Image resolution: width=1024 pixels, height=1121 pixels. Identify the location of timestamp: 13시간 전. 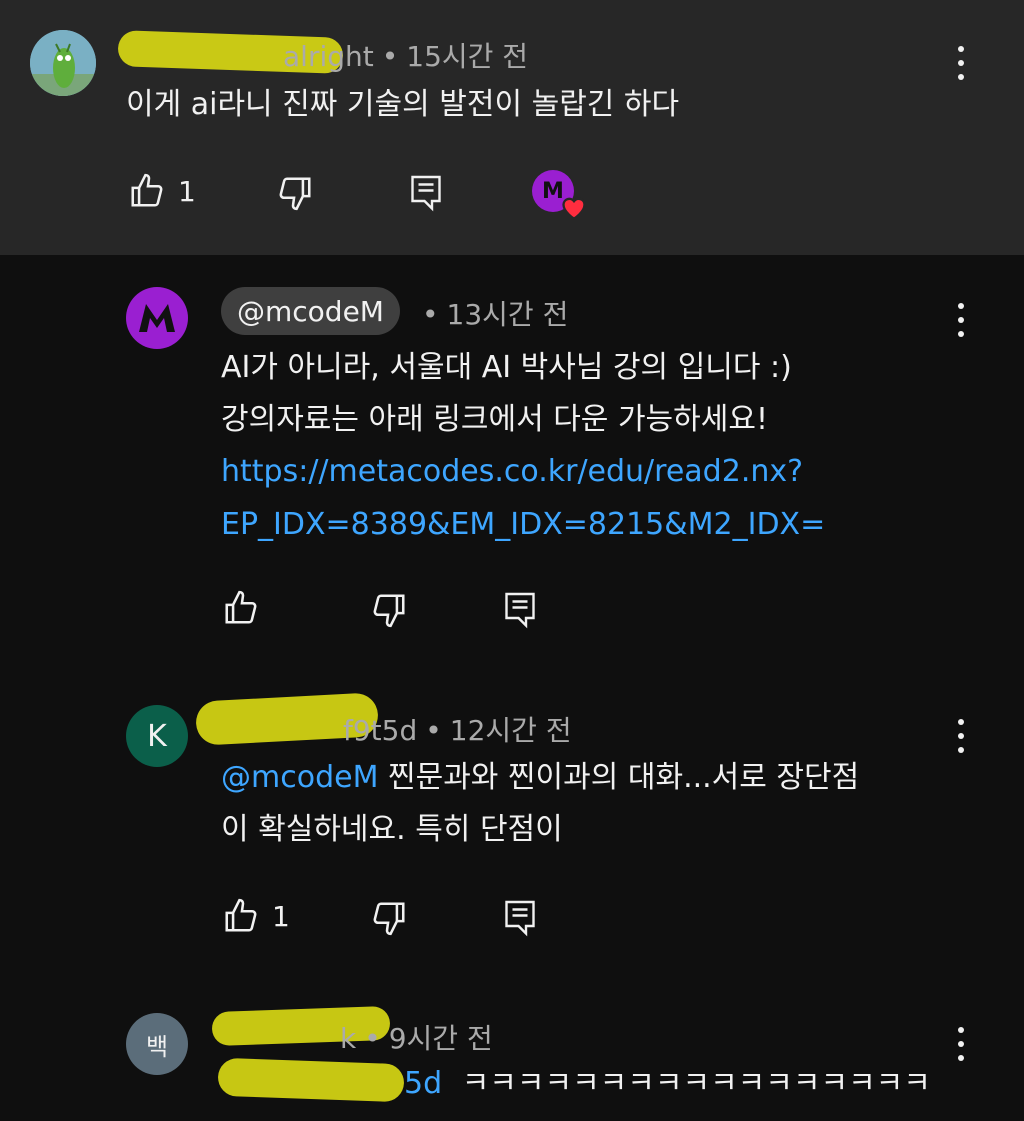
(508, 314).